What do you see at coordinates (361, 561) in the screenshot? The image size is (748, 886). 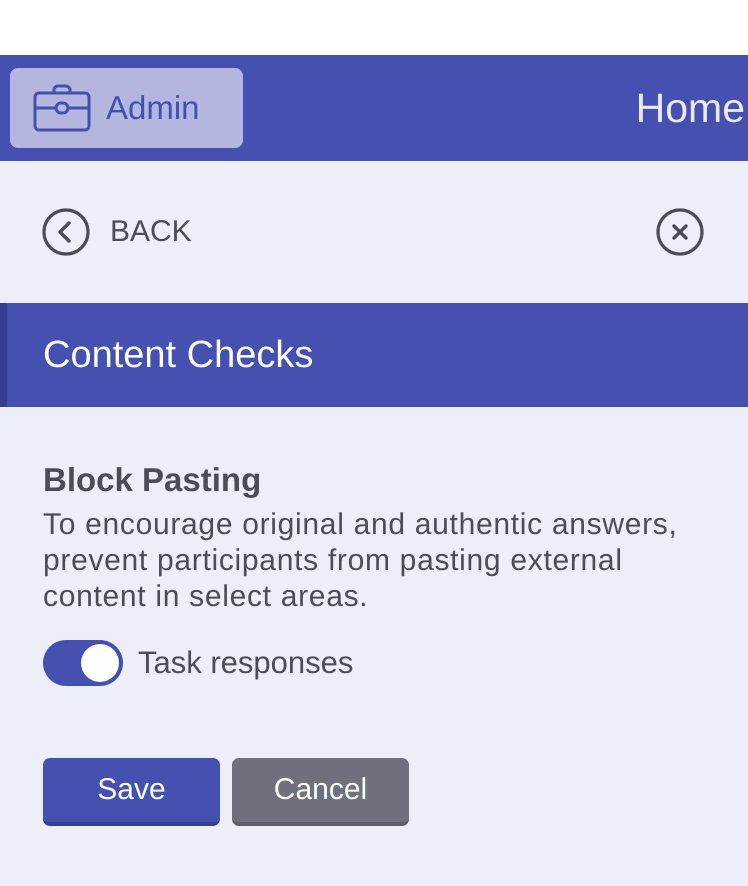 I see `setting-description: To encourage original and authentic answers, prevent participants from pasting external content in select areas.` at bounding box center [361, 561].